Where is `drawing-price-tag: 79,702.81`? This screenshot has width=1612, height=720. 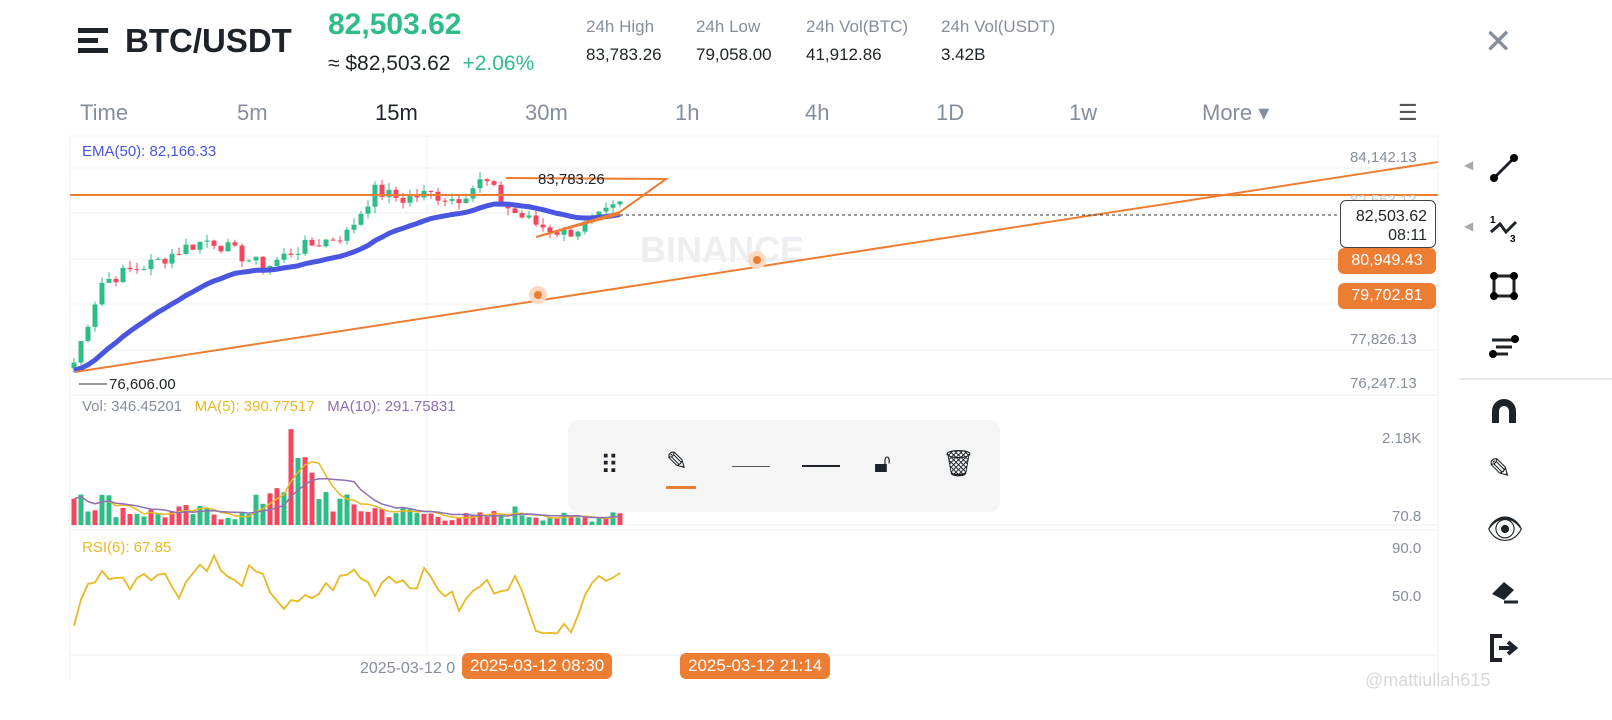 drawing-price-tag: 79,702.81 is located at coordinates (1387, 296).